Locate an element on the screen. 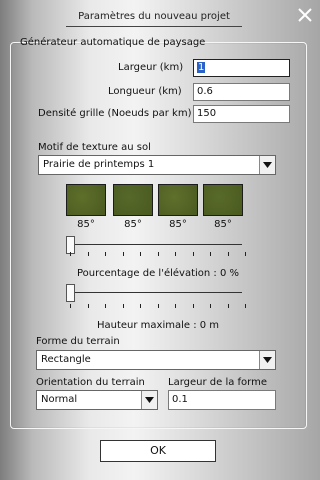  orientation-selected: Normal is located at coordinates (59, 399).